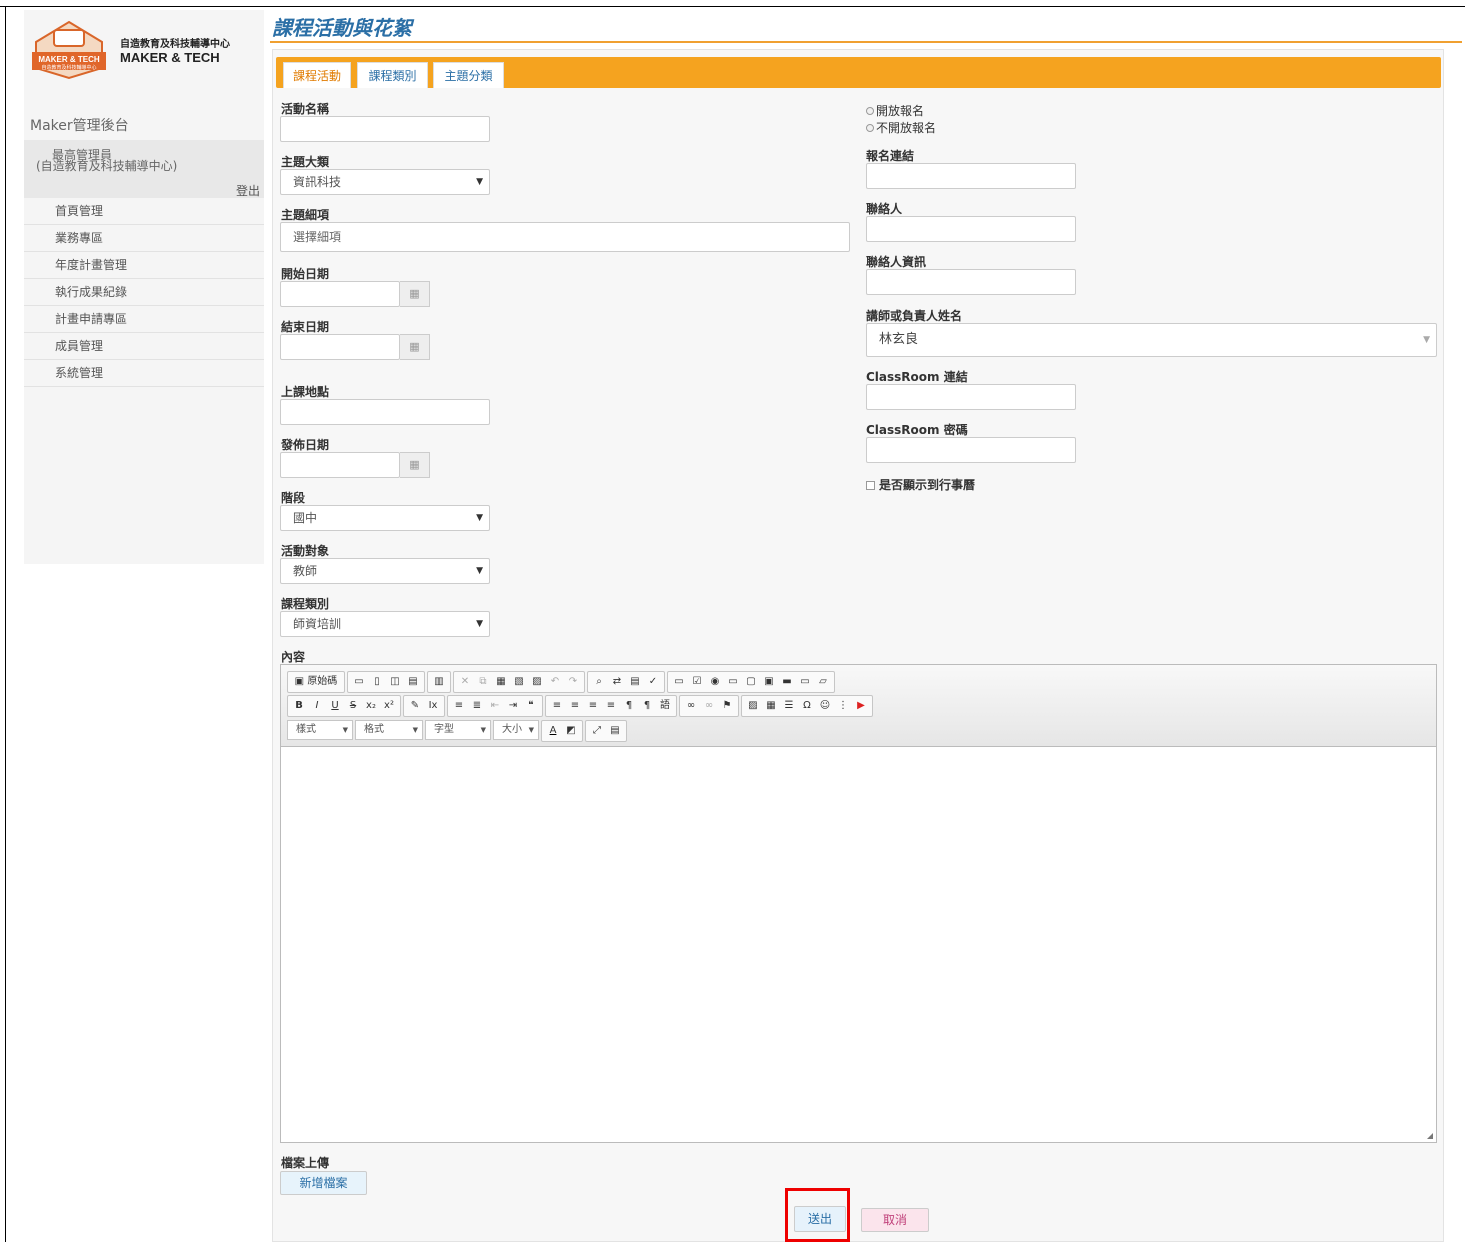 This screenshot has height=1242, width=1465. What do you see at coordinates (823, 682) in the screenshot?
I see `hidden-field-icon: ▱` at bounding box center [823, 682].